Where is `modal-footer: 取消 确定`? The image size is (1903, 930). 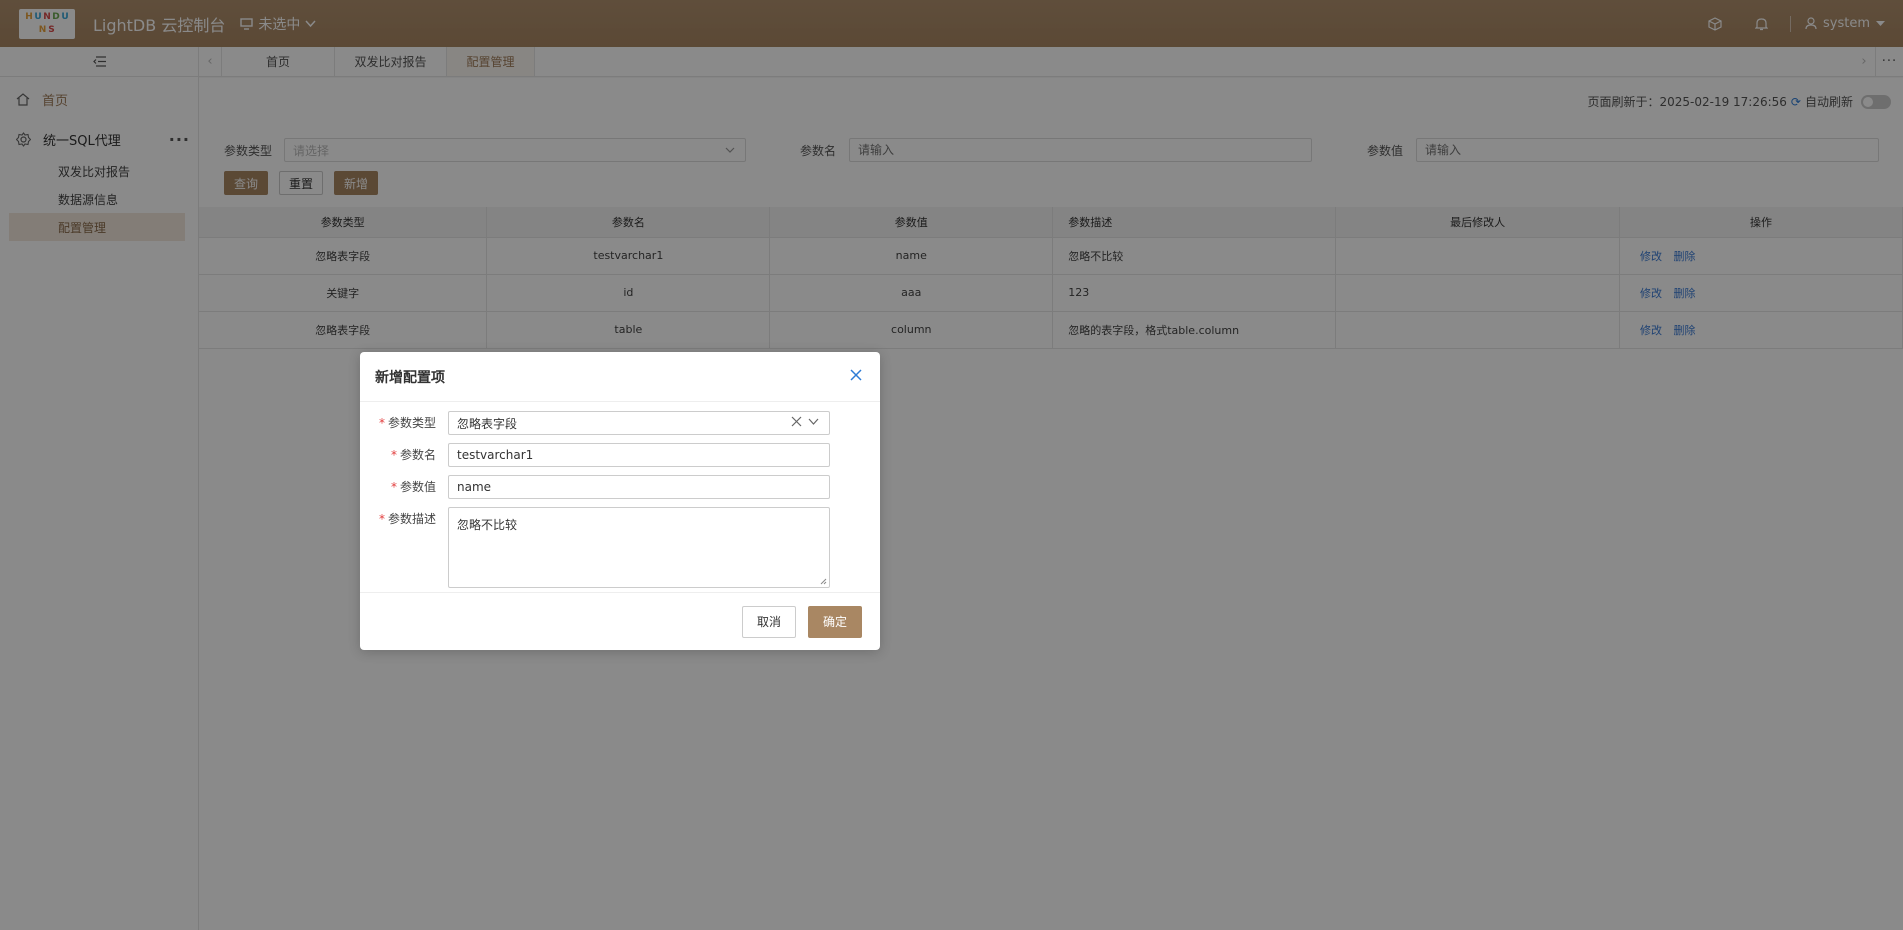
modal-footer: 取消 确定 is located at coordinates (620, 621).